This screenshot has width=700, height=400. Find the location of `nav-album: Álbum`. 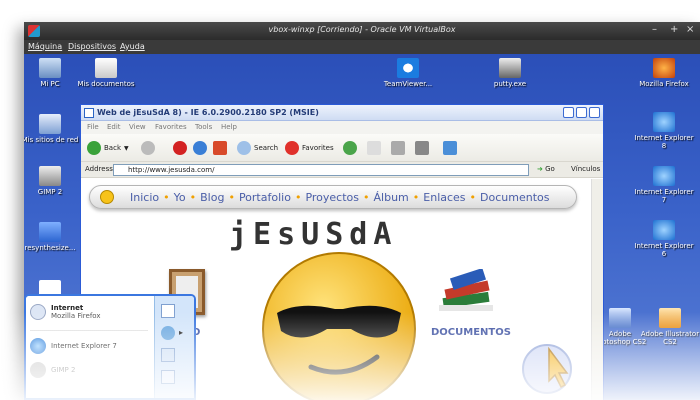

nav-album: Álbum is located at coordinates (391, 197).